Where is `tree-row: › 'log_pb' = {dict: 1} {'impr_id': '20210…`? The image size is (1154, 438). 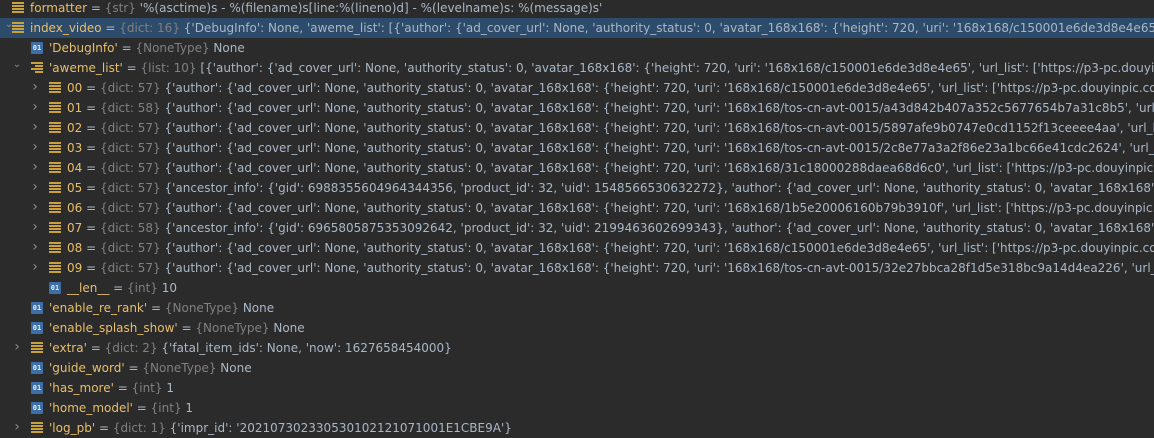
tree-row: › 'log_pb' = {dict: 1} {'impr_id': '20210… is located at coordinates (577, 428).